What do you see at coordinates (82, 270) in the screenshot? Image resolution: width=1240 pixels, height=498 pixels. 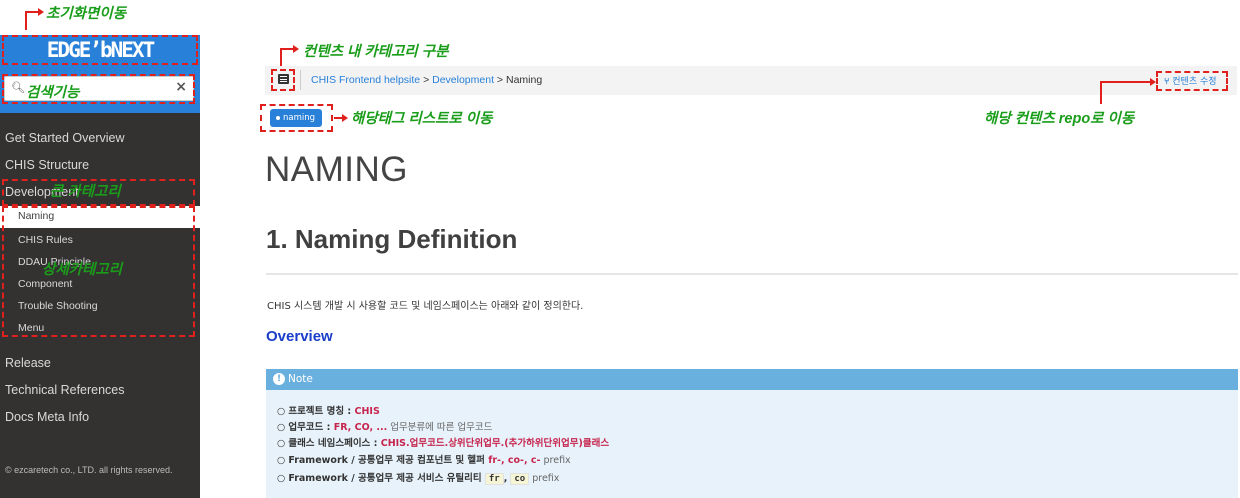 I see `annotation-detail-category: 상세카테고리` at bounding box center [82, 270].